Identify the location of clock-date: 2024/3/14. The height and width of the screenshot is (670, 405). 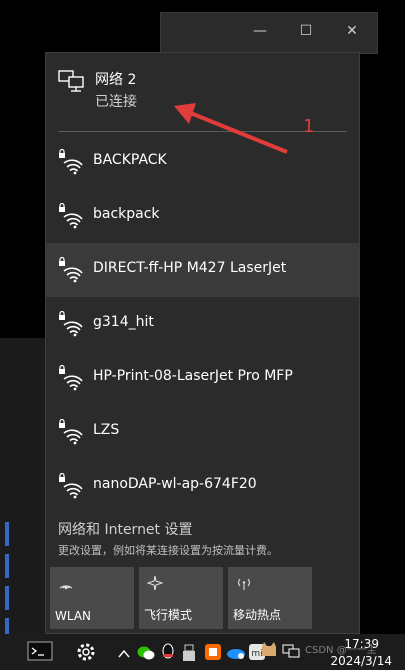
(361, 661).